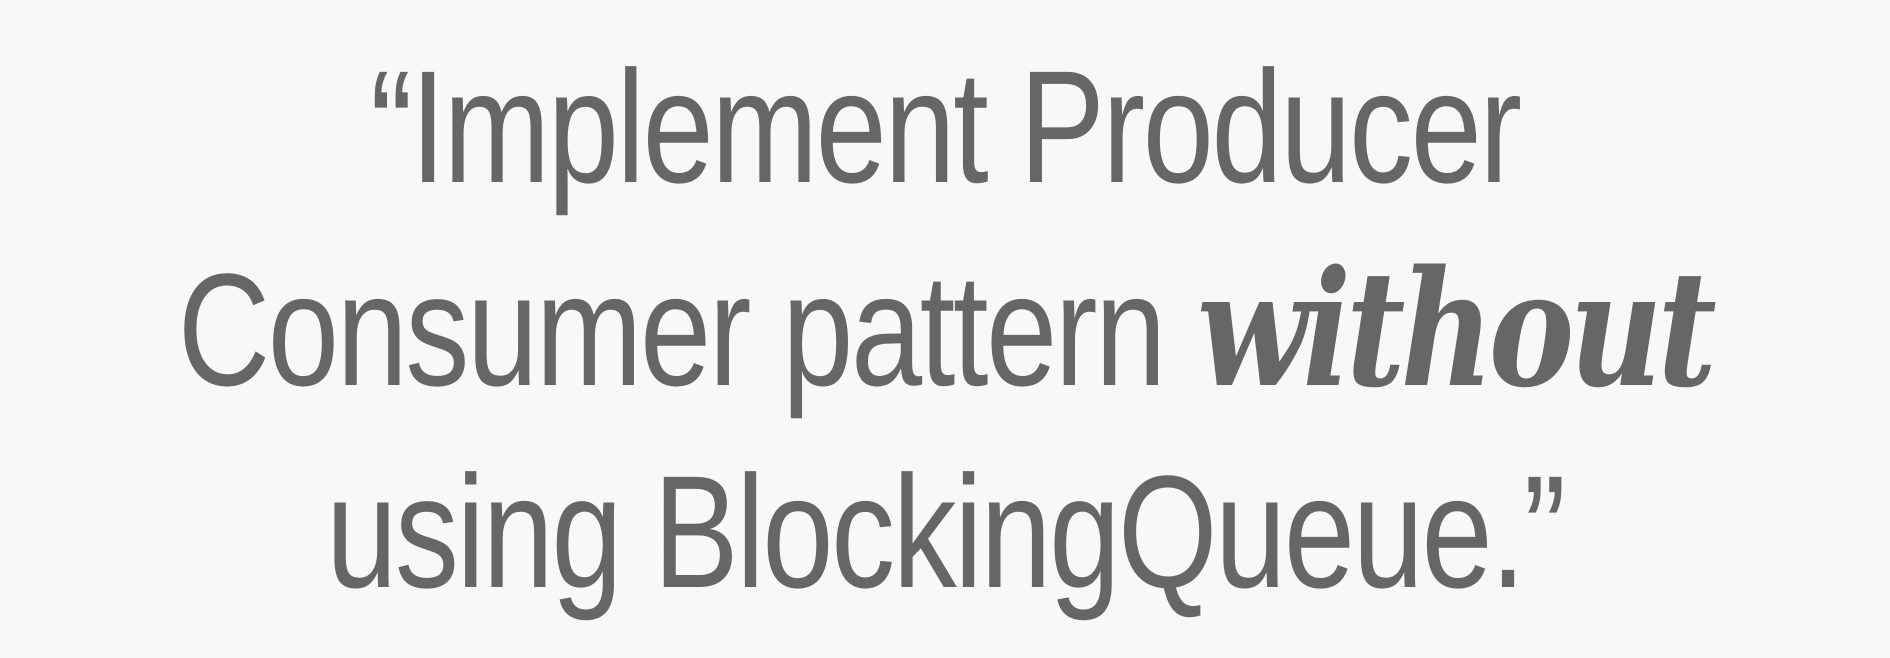 Image resolution: width=1890 pixels, height=658 pixels. What do you see at coordinates (687, 329) in the screenshot?
I see `quote-line-2-text: Consumer pattern` at bounding box center [687, 329].